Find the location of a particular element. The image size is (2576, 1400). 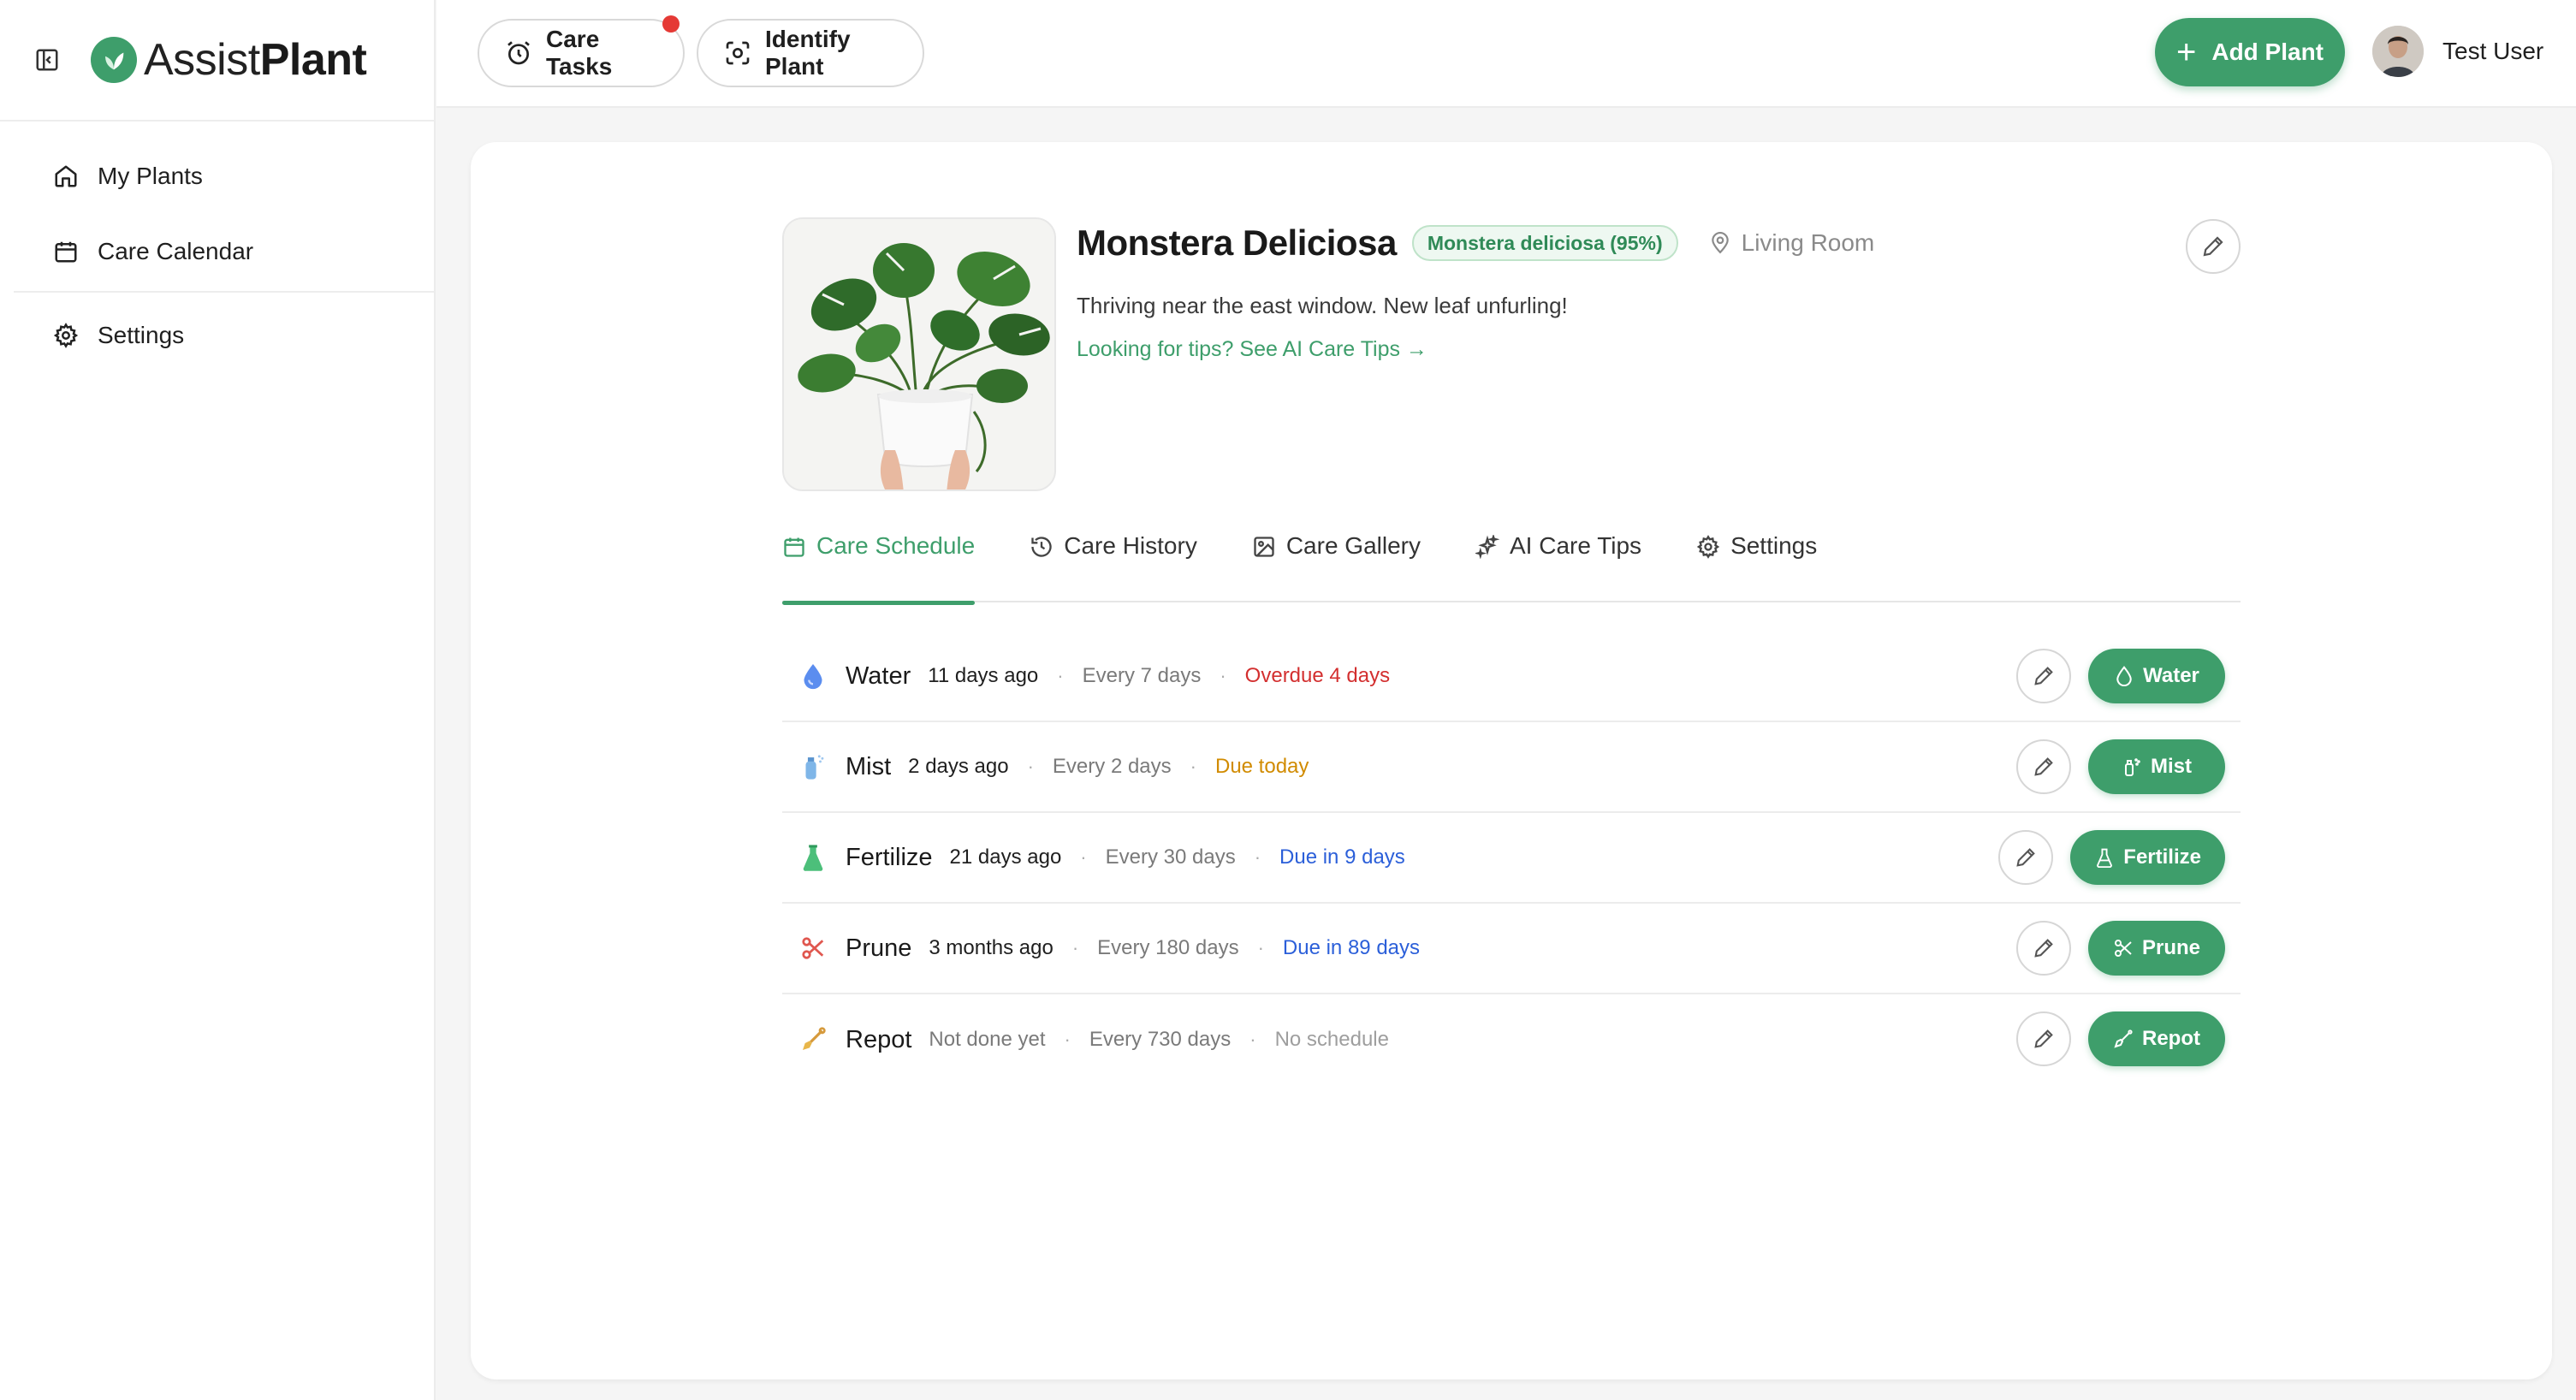

mist-button: Mist is located at coordinates (2156, 766).